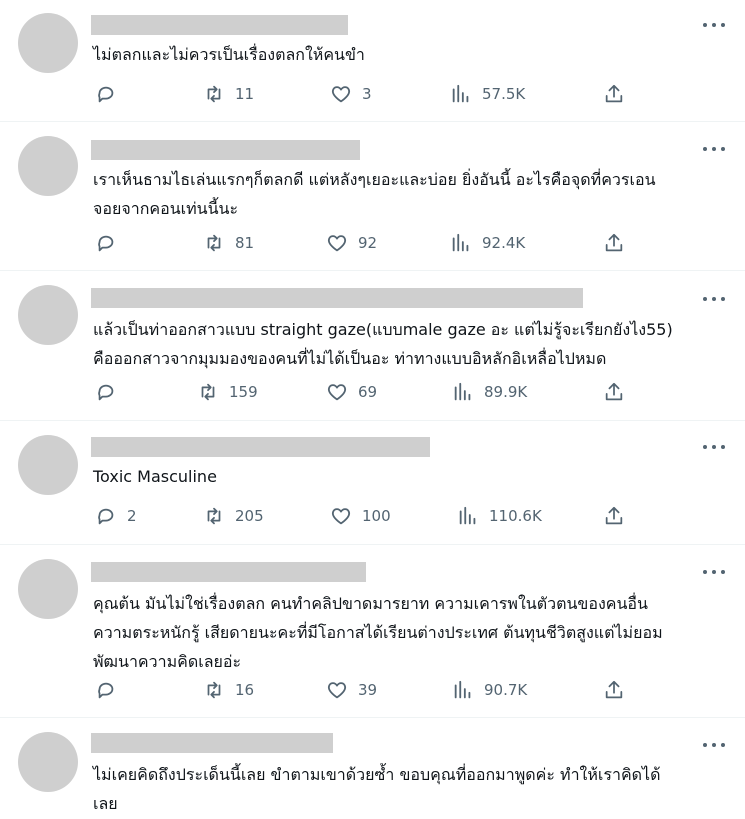  I want to click on views-button: 89.9K, so click(489, 392).